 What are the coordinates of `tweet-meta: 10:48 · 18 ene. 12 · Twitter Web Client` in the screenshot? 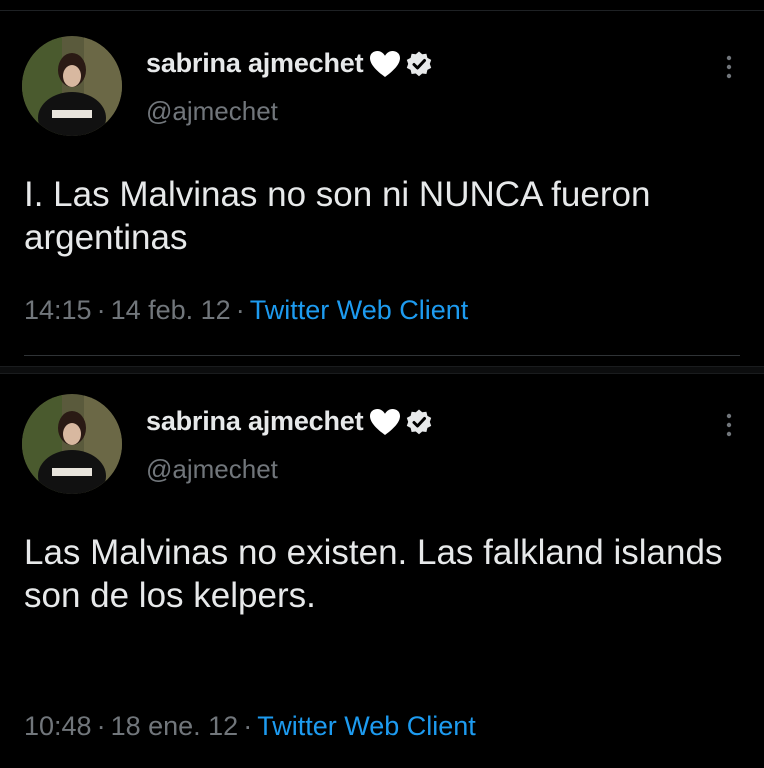 It's located at (250, 726).